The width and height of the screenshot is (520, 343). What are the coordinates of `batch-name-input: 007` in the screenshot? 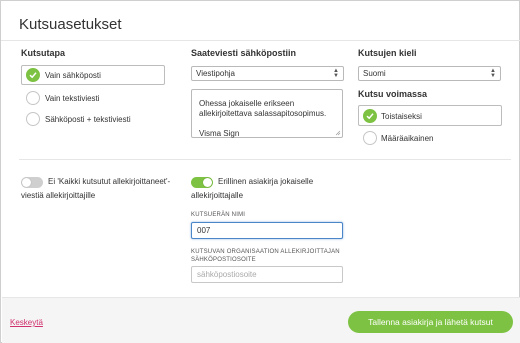 It's located at (267, 230).